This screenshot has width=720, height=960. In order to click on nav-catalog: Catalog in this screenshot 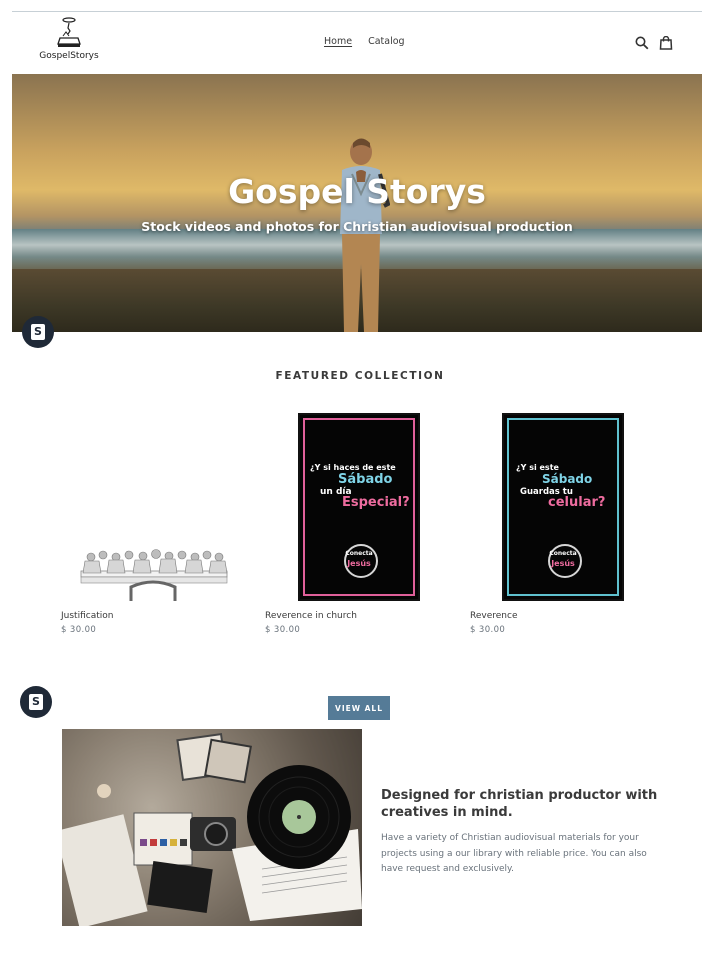, I will do `click(386, 41)`.